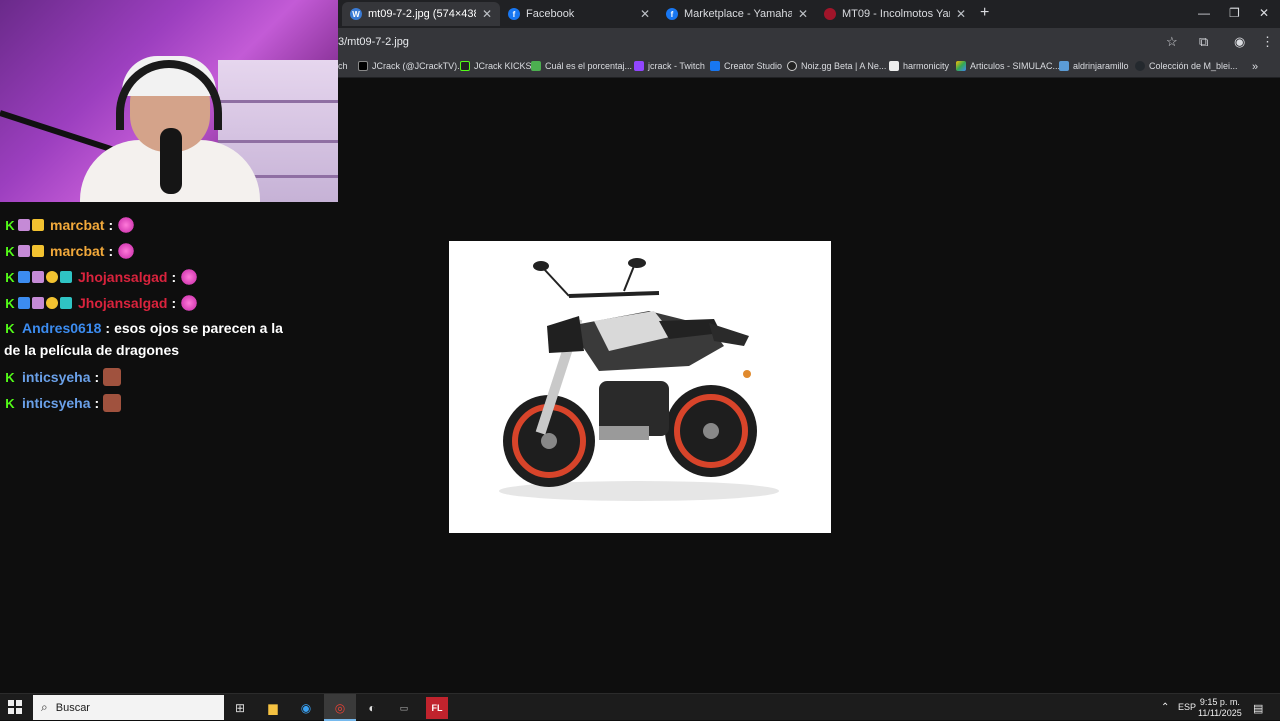 The image size is (1280, 721). I want to click on outlook-icon: ◉, so click(306, 708).